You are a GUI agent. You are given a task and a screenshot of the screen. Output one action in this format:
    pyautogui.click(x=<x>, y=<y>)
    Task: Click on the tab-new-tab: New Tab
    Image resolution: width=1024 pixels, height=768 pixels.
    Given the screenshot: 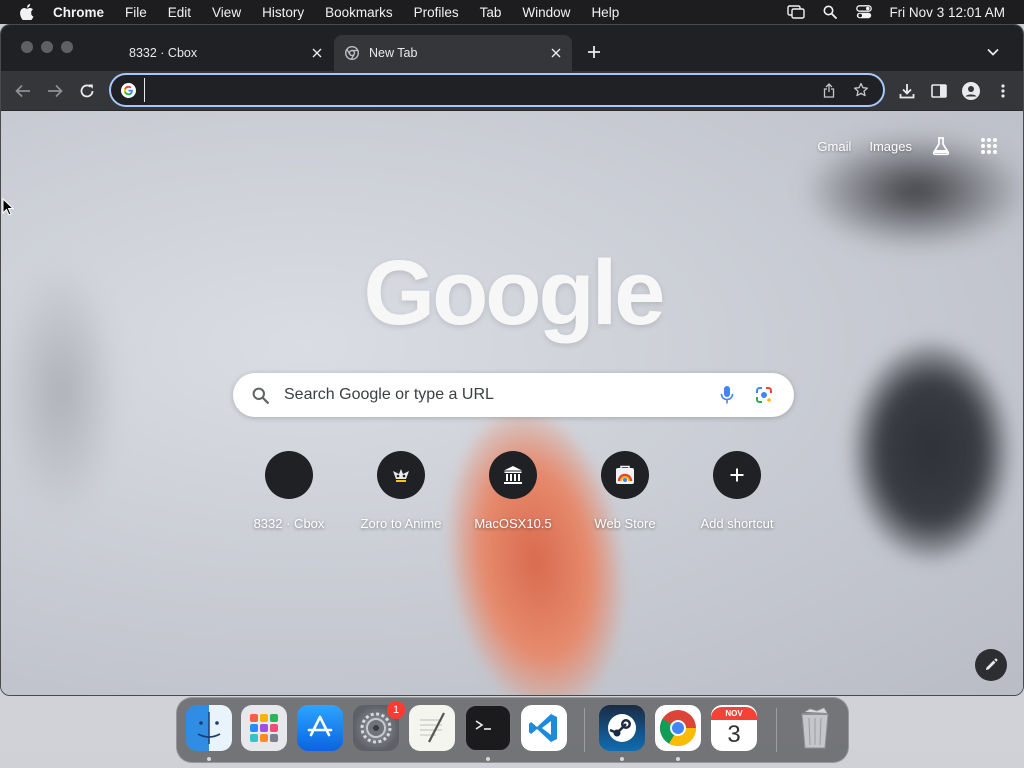 What is the action you would take?
    pyautogui.click(x=453, y=53)
    